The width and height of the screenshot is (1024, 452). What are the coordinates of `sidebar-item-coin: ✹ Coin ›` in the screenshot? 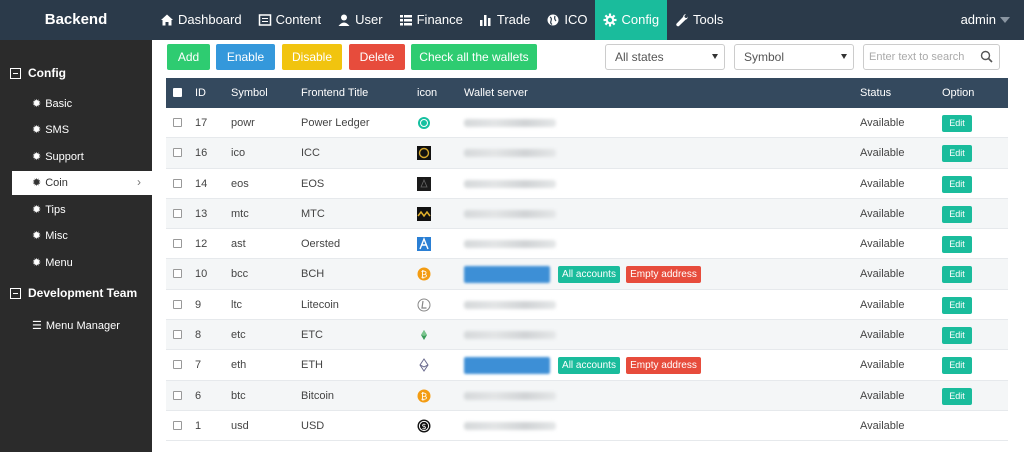 It's located at (82, 183).